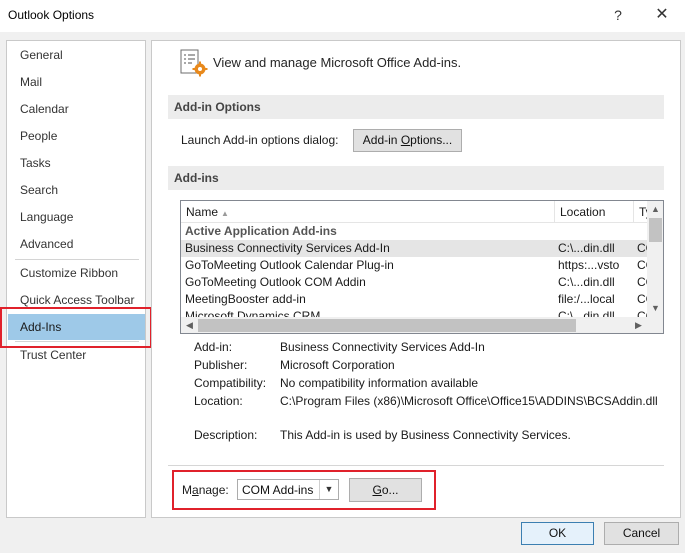 The height and width of the screenshot is (553, 685). I want to click on nav-item-advanced: Advanced, so click(76, 244).